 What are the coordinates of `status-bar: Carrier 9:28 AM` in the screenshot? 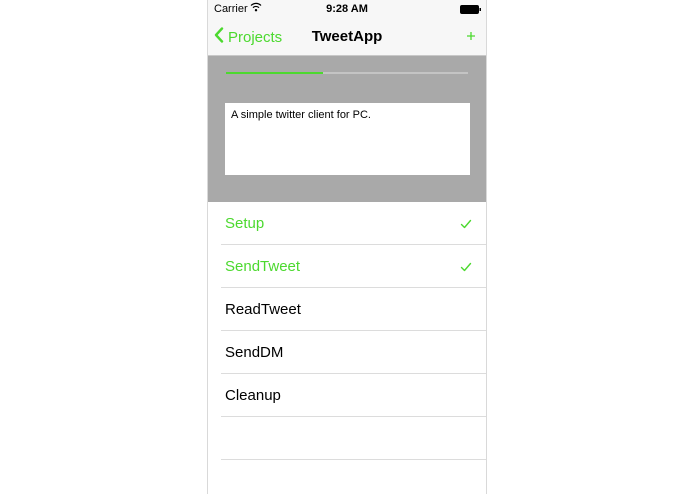 It's located at (347, 9).